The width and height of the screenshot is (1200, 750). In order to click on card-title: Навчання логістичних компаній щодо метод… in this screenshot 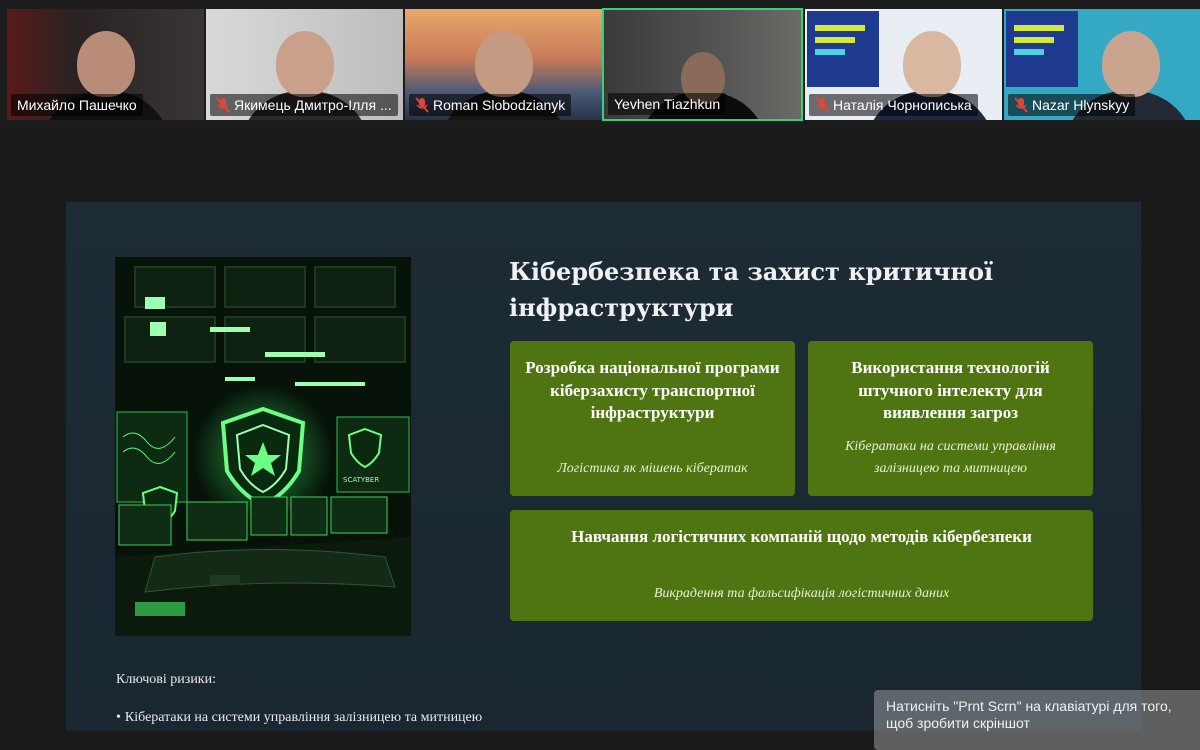, I will do `click(801, 536)`.